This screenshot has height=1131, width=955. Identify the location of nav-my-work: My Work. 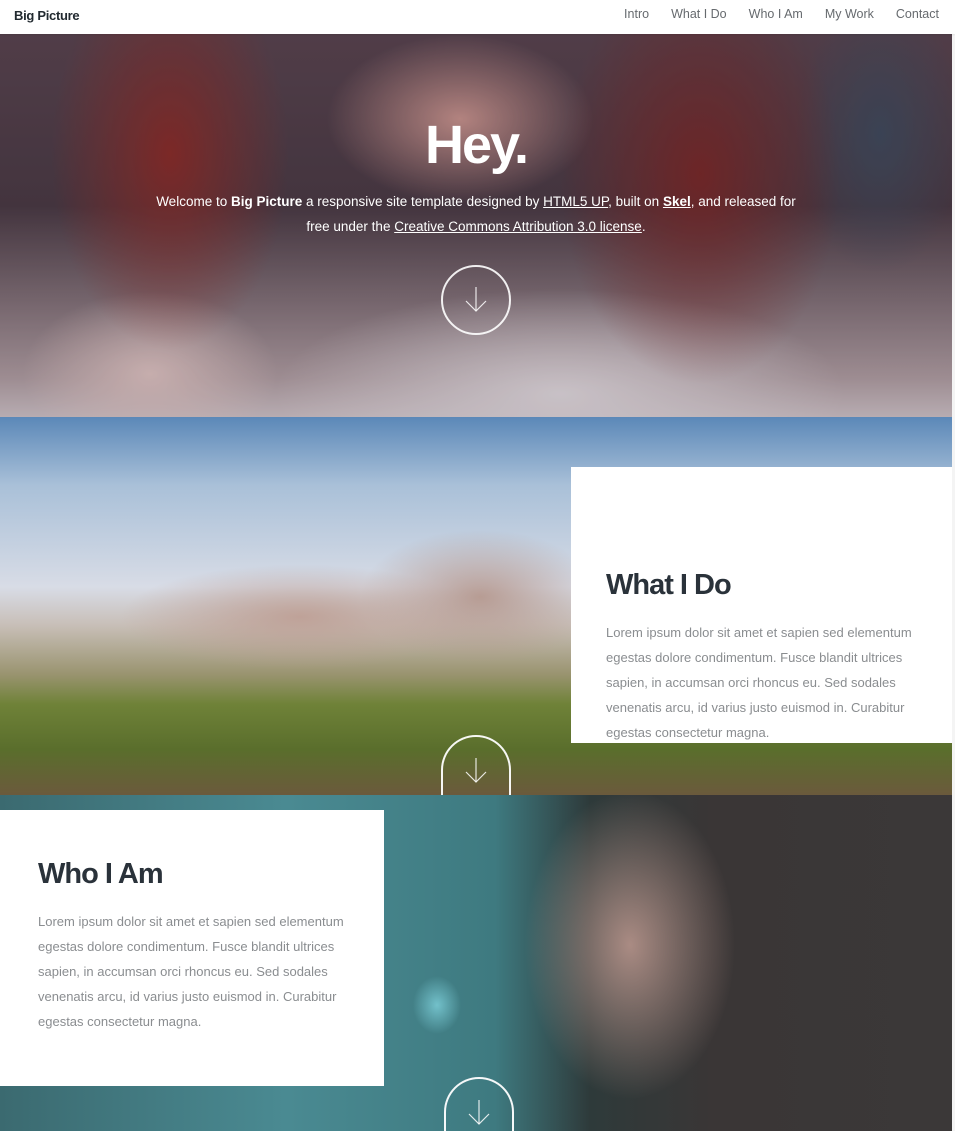
(849, 14).